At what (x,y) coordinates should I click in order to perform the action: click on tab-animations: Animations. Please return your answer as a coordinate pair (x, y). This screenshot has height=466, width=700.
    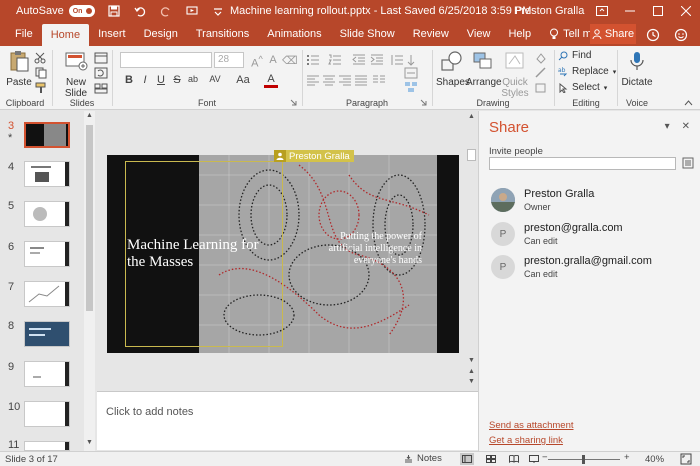
    Looking at the image, I should click on (294, 34).